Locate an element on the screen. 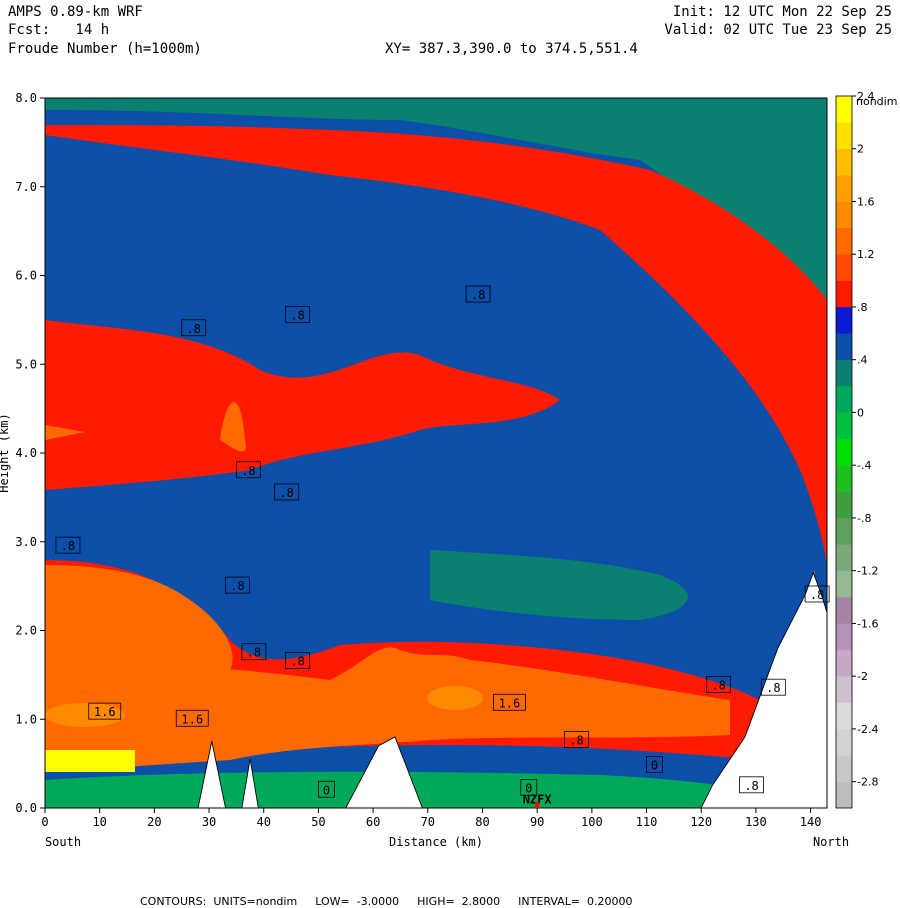 The image size is (900, 908). x-tick-label: 40 is located at coordinates (264, 822).